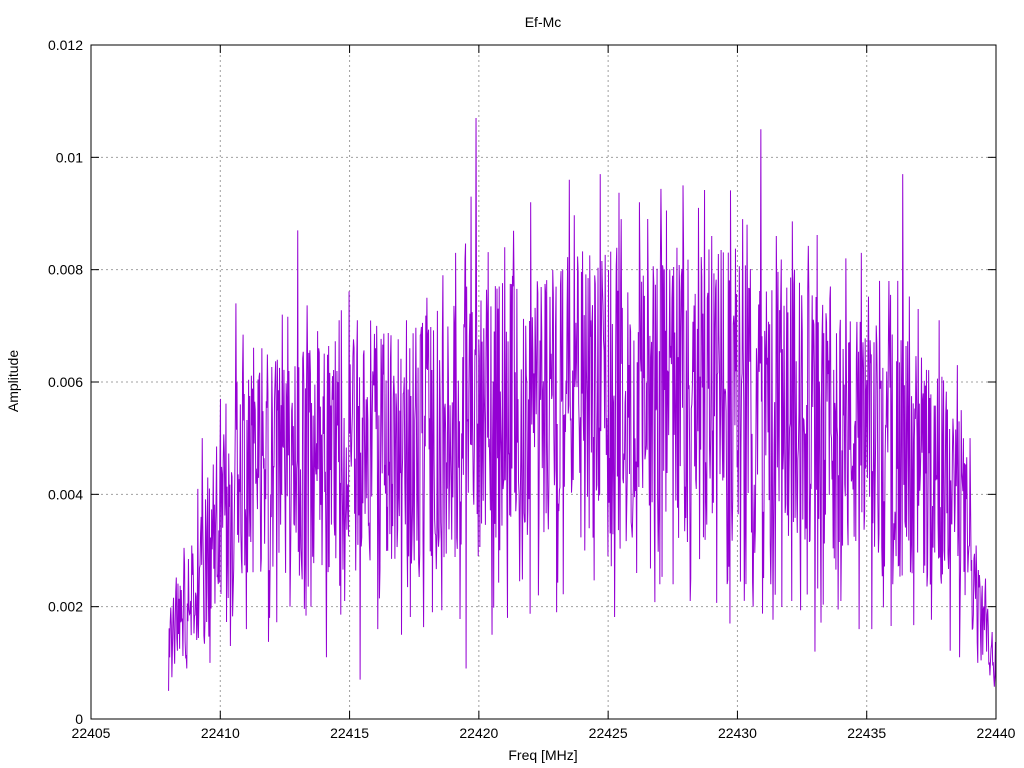 This screenshot has height=768, width=1024. What do you see at coordinates (608, 733) in the screenshot?
I see `x-tick-label: 22425` at bounding box center [608, 733].